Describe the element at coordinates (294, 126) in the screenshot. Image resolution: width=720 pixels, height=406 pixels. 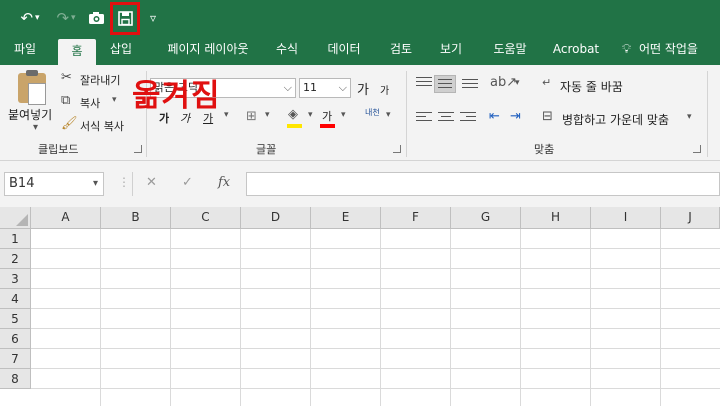
I see `fill-color-swatch` at that location.